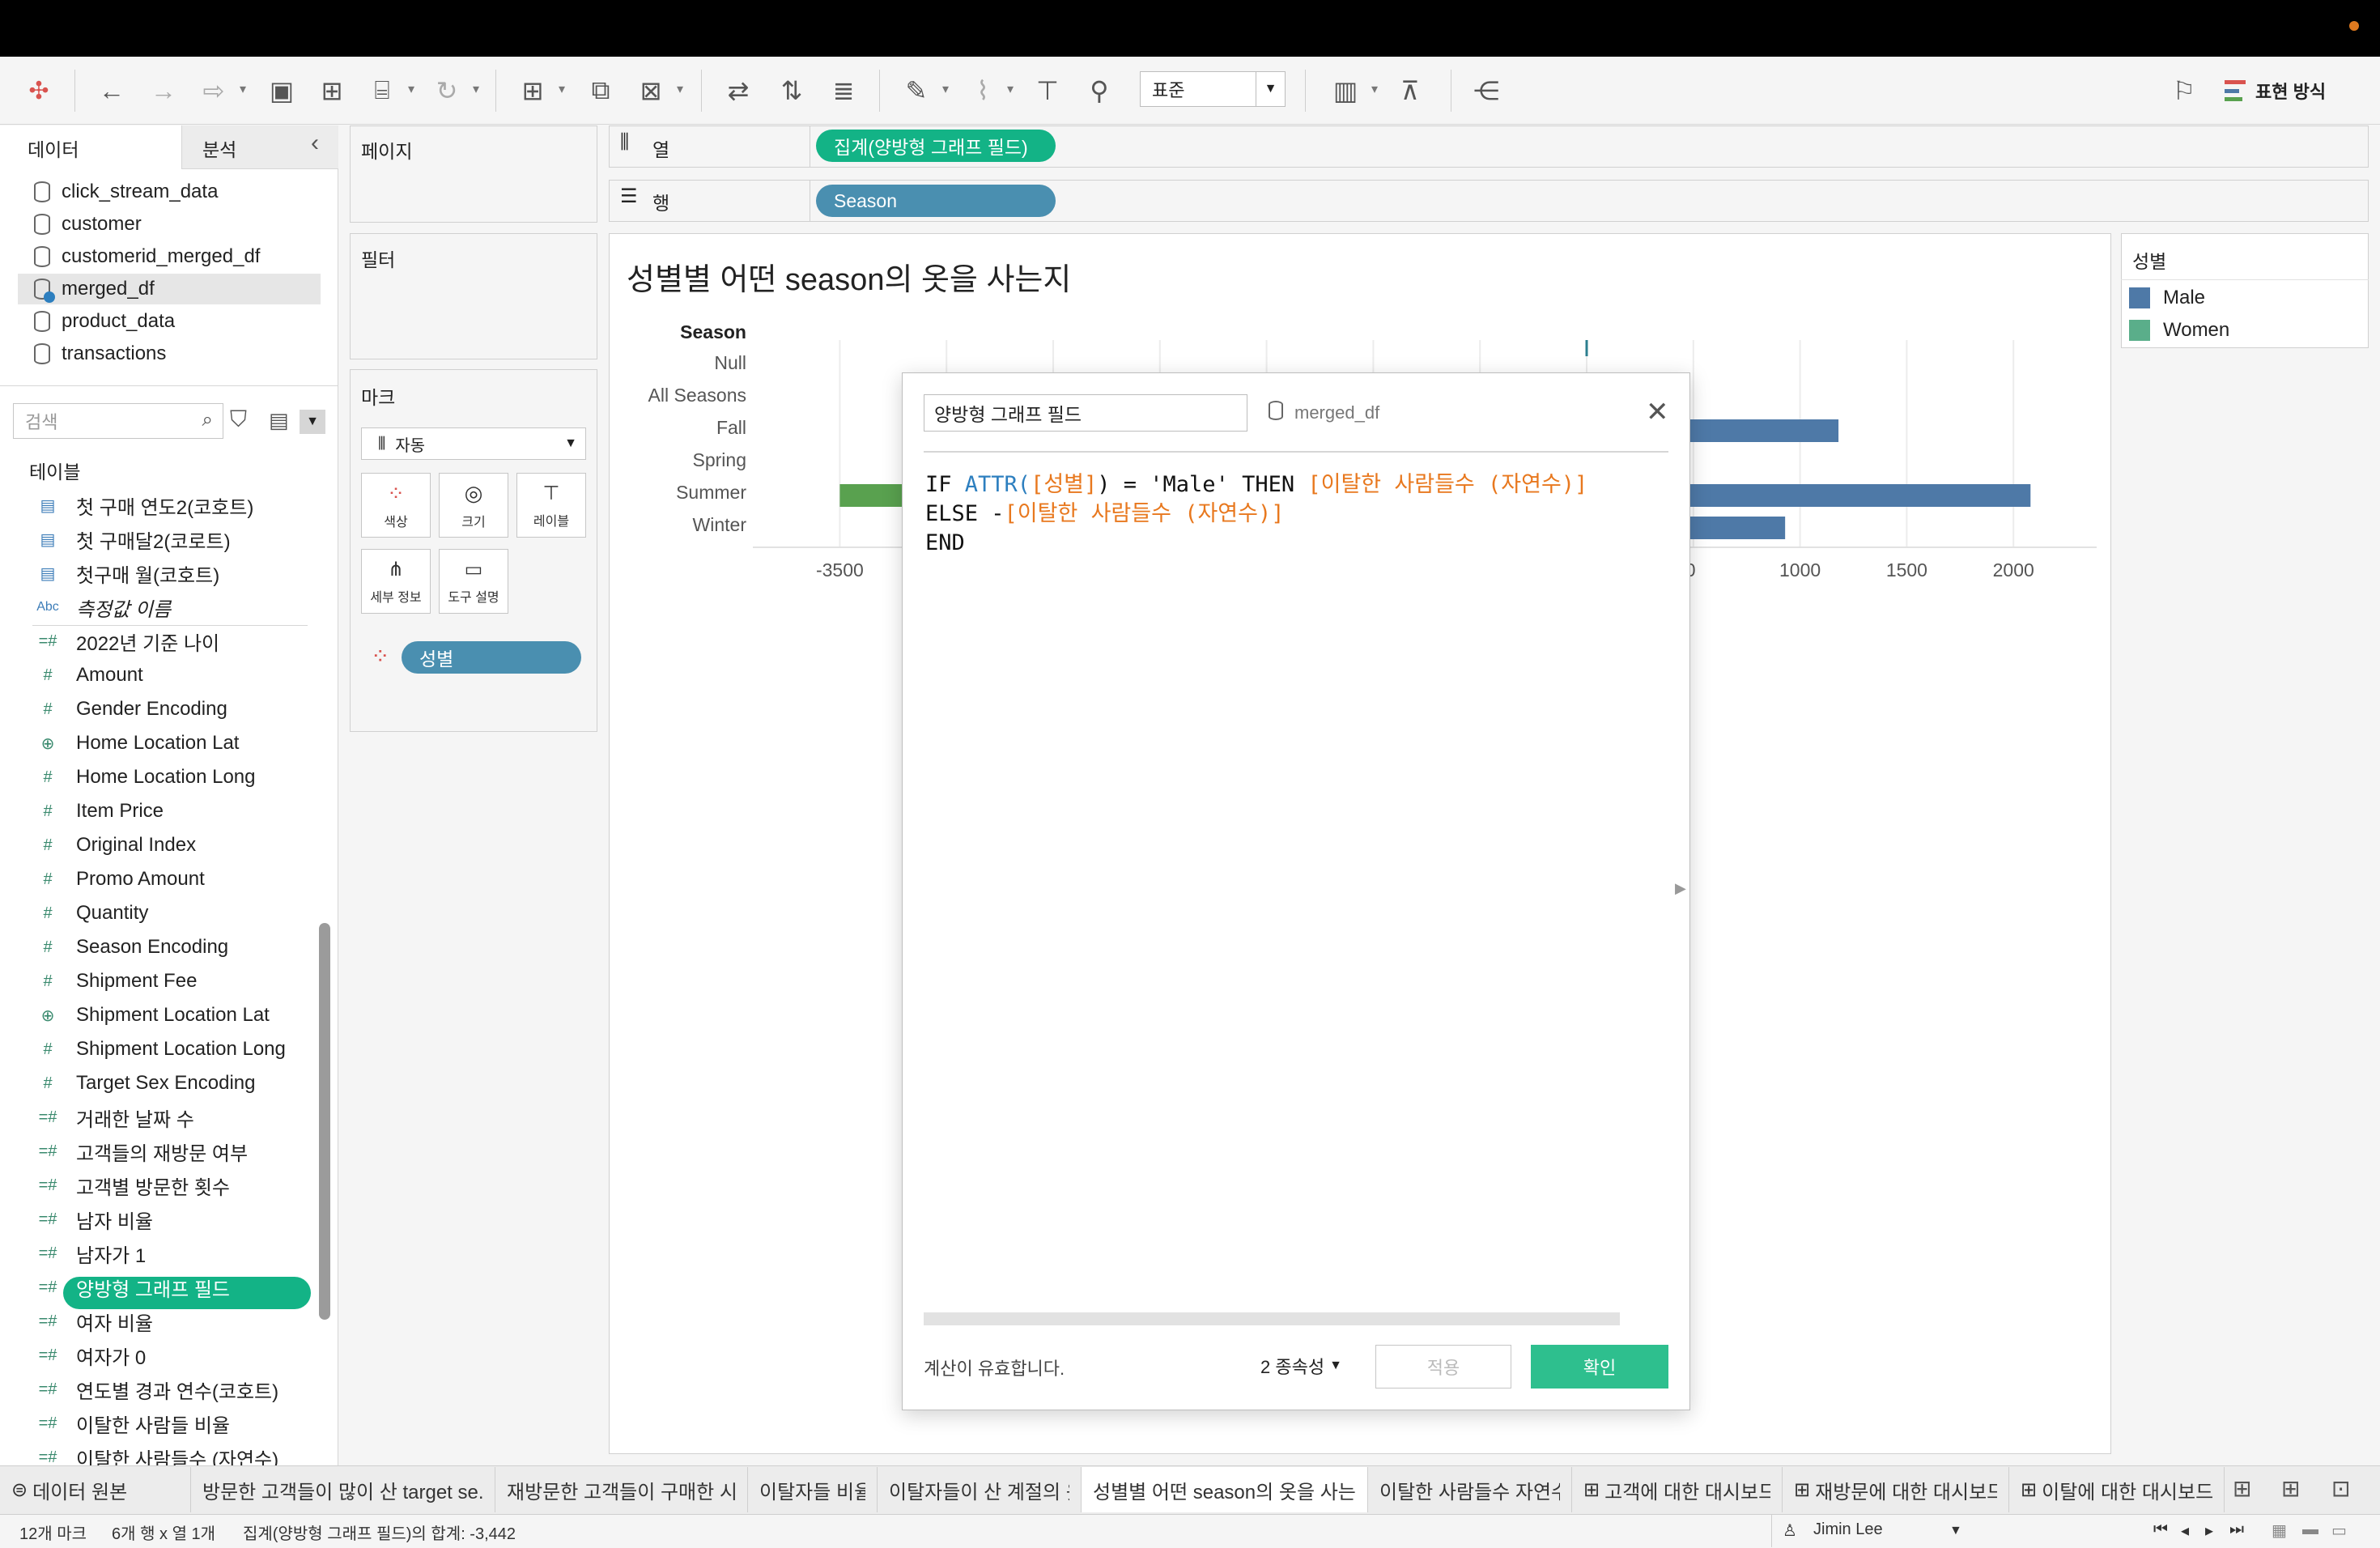  Describe the element at coordinates (1486, 91) in the screenshot. I see `share-icon: ⋲` at that location.